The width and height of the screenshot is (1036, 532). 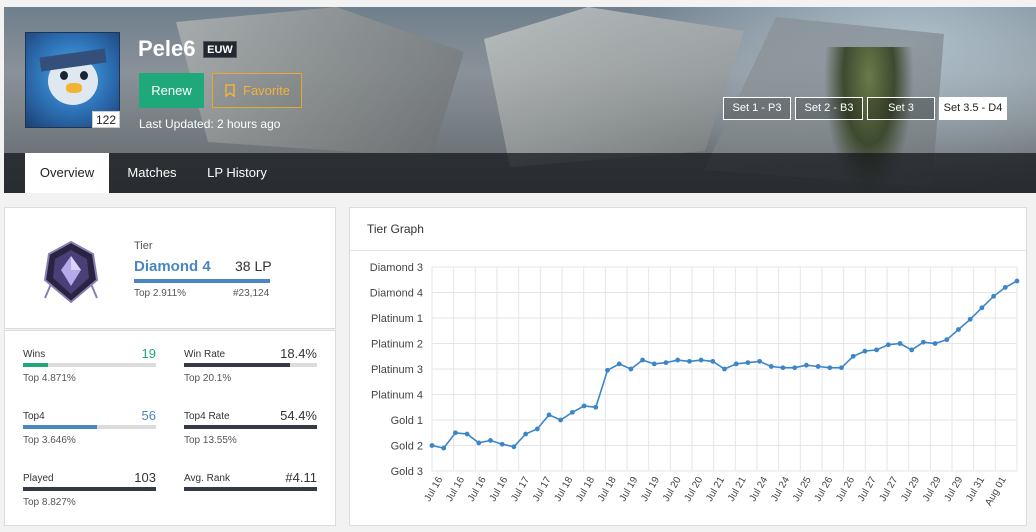 I want to click on stat-sub: Top 20.1%, so click(x=208, y=378).